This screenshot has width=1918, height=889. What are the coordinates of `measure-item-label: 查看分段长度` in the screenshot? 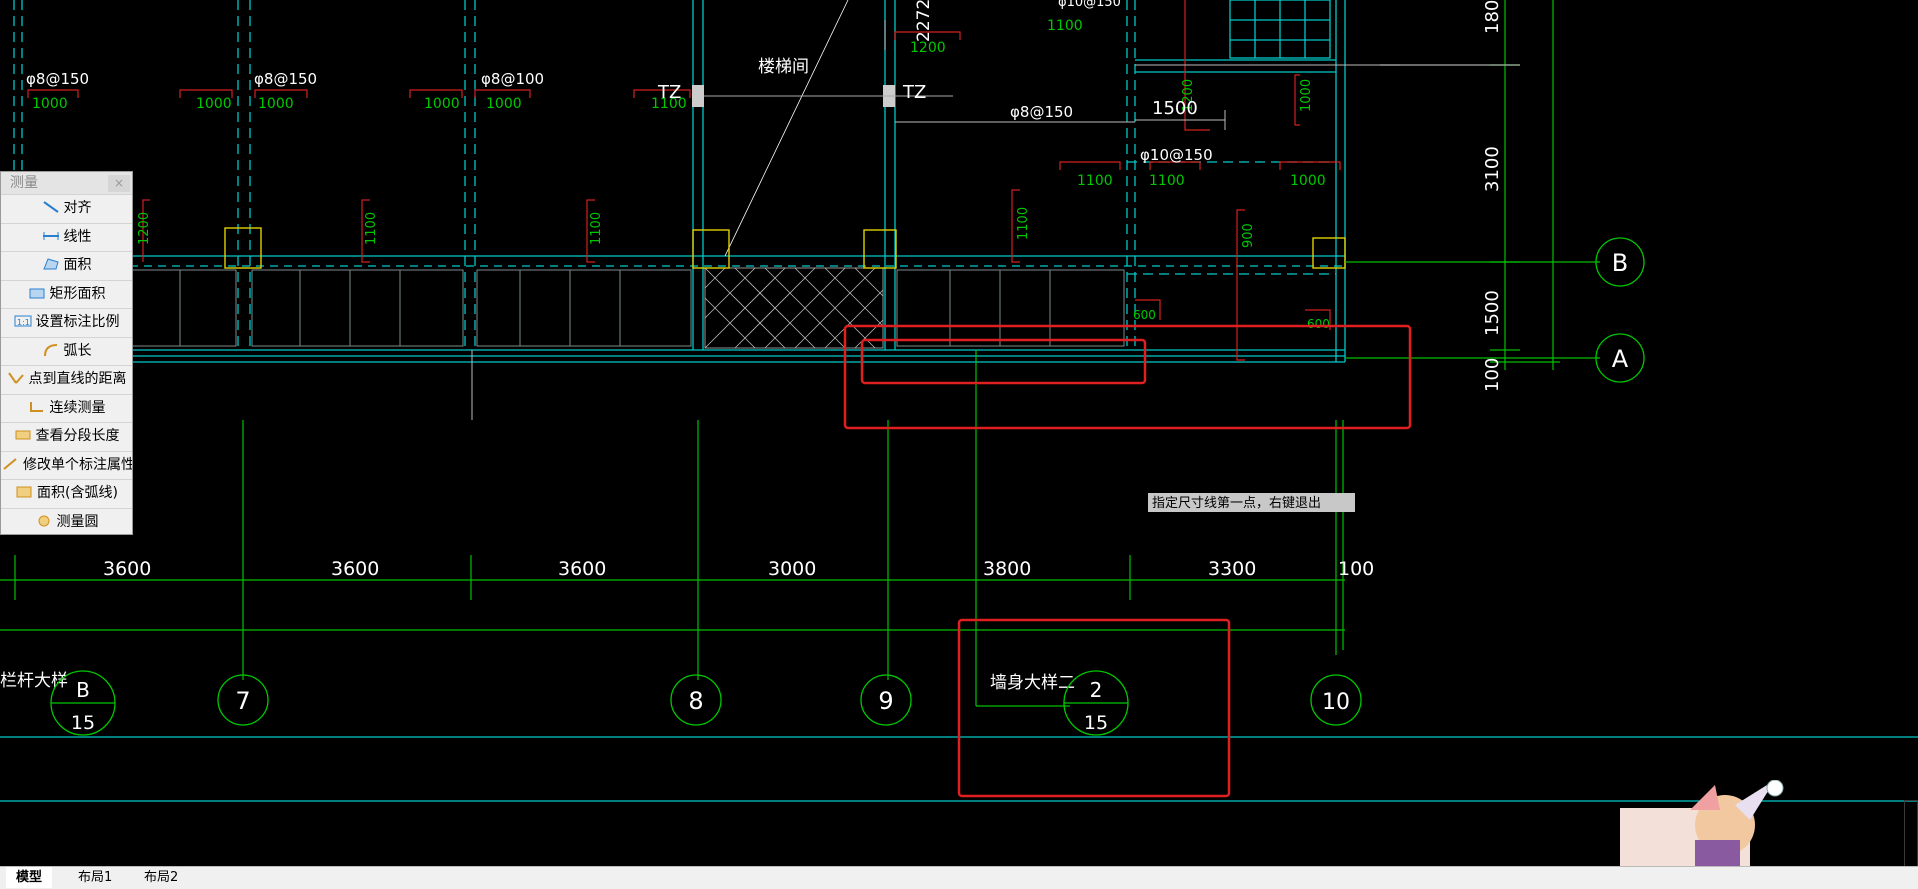 It's located at (77, 436).